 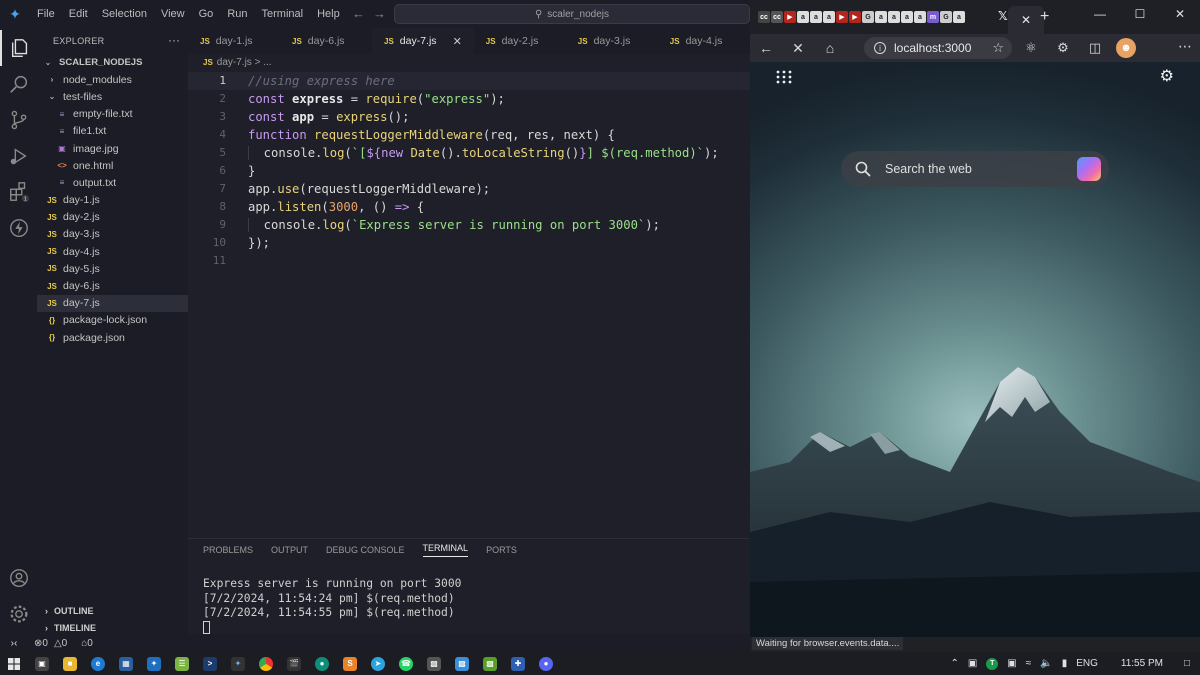 What do you see at coordinates (15, 14) in the screenshot?
I see `vscode-logo-icon: ✦` at bounding box center [15, 14].